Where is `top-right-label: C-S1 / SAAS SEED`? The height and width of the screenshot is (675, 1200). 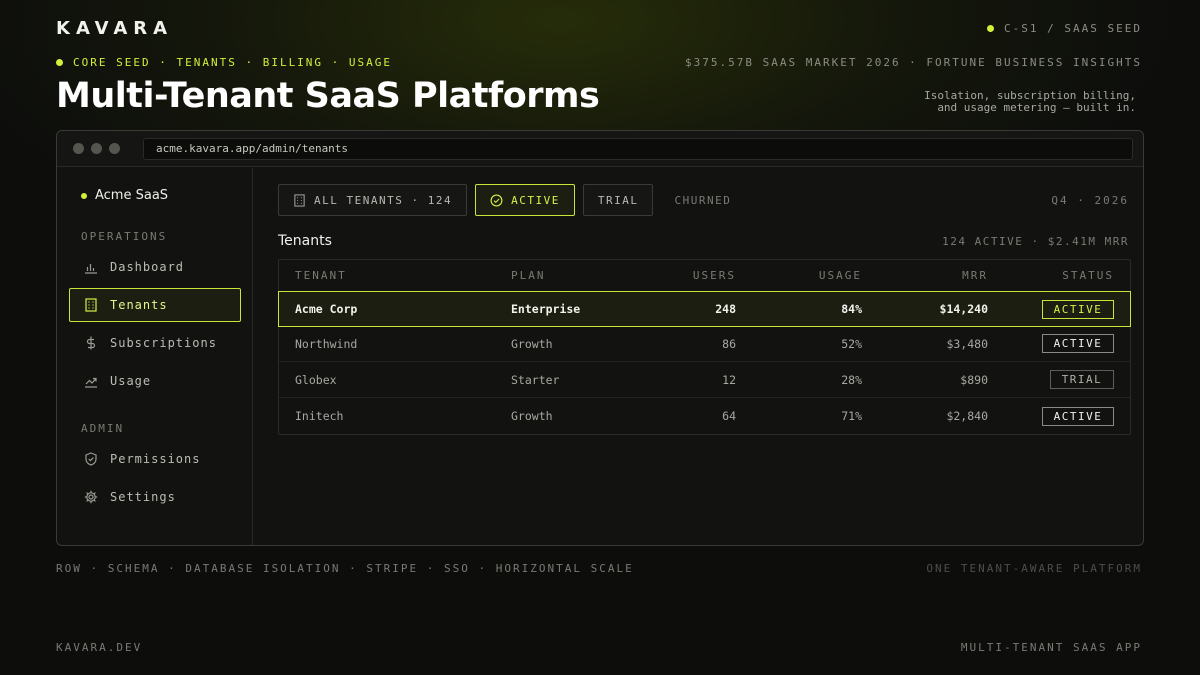
top-right-label: C-S1 / SAAS SEED is located at coordinates (1064, 28).